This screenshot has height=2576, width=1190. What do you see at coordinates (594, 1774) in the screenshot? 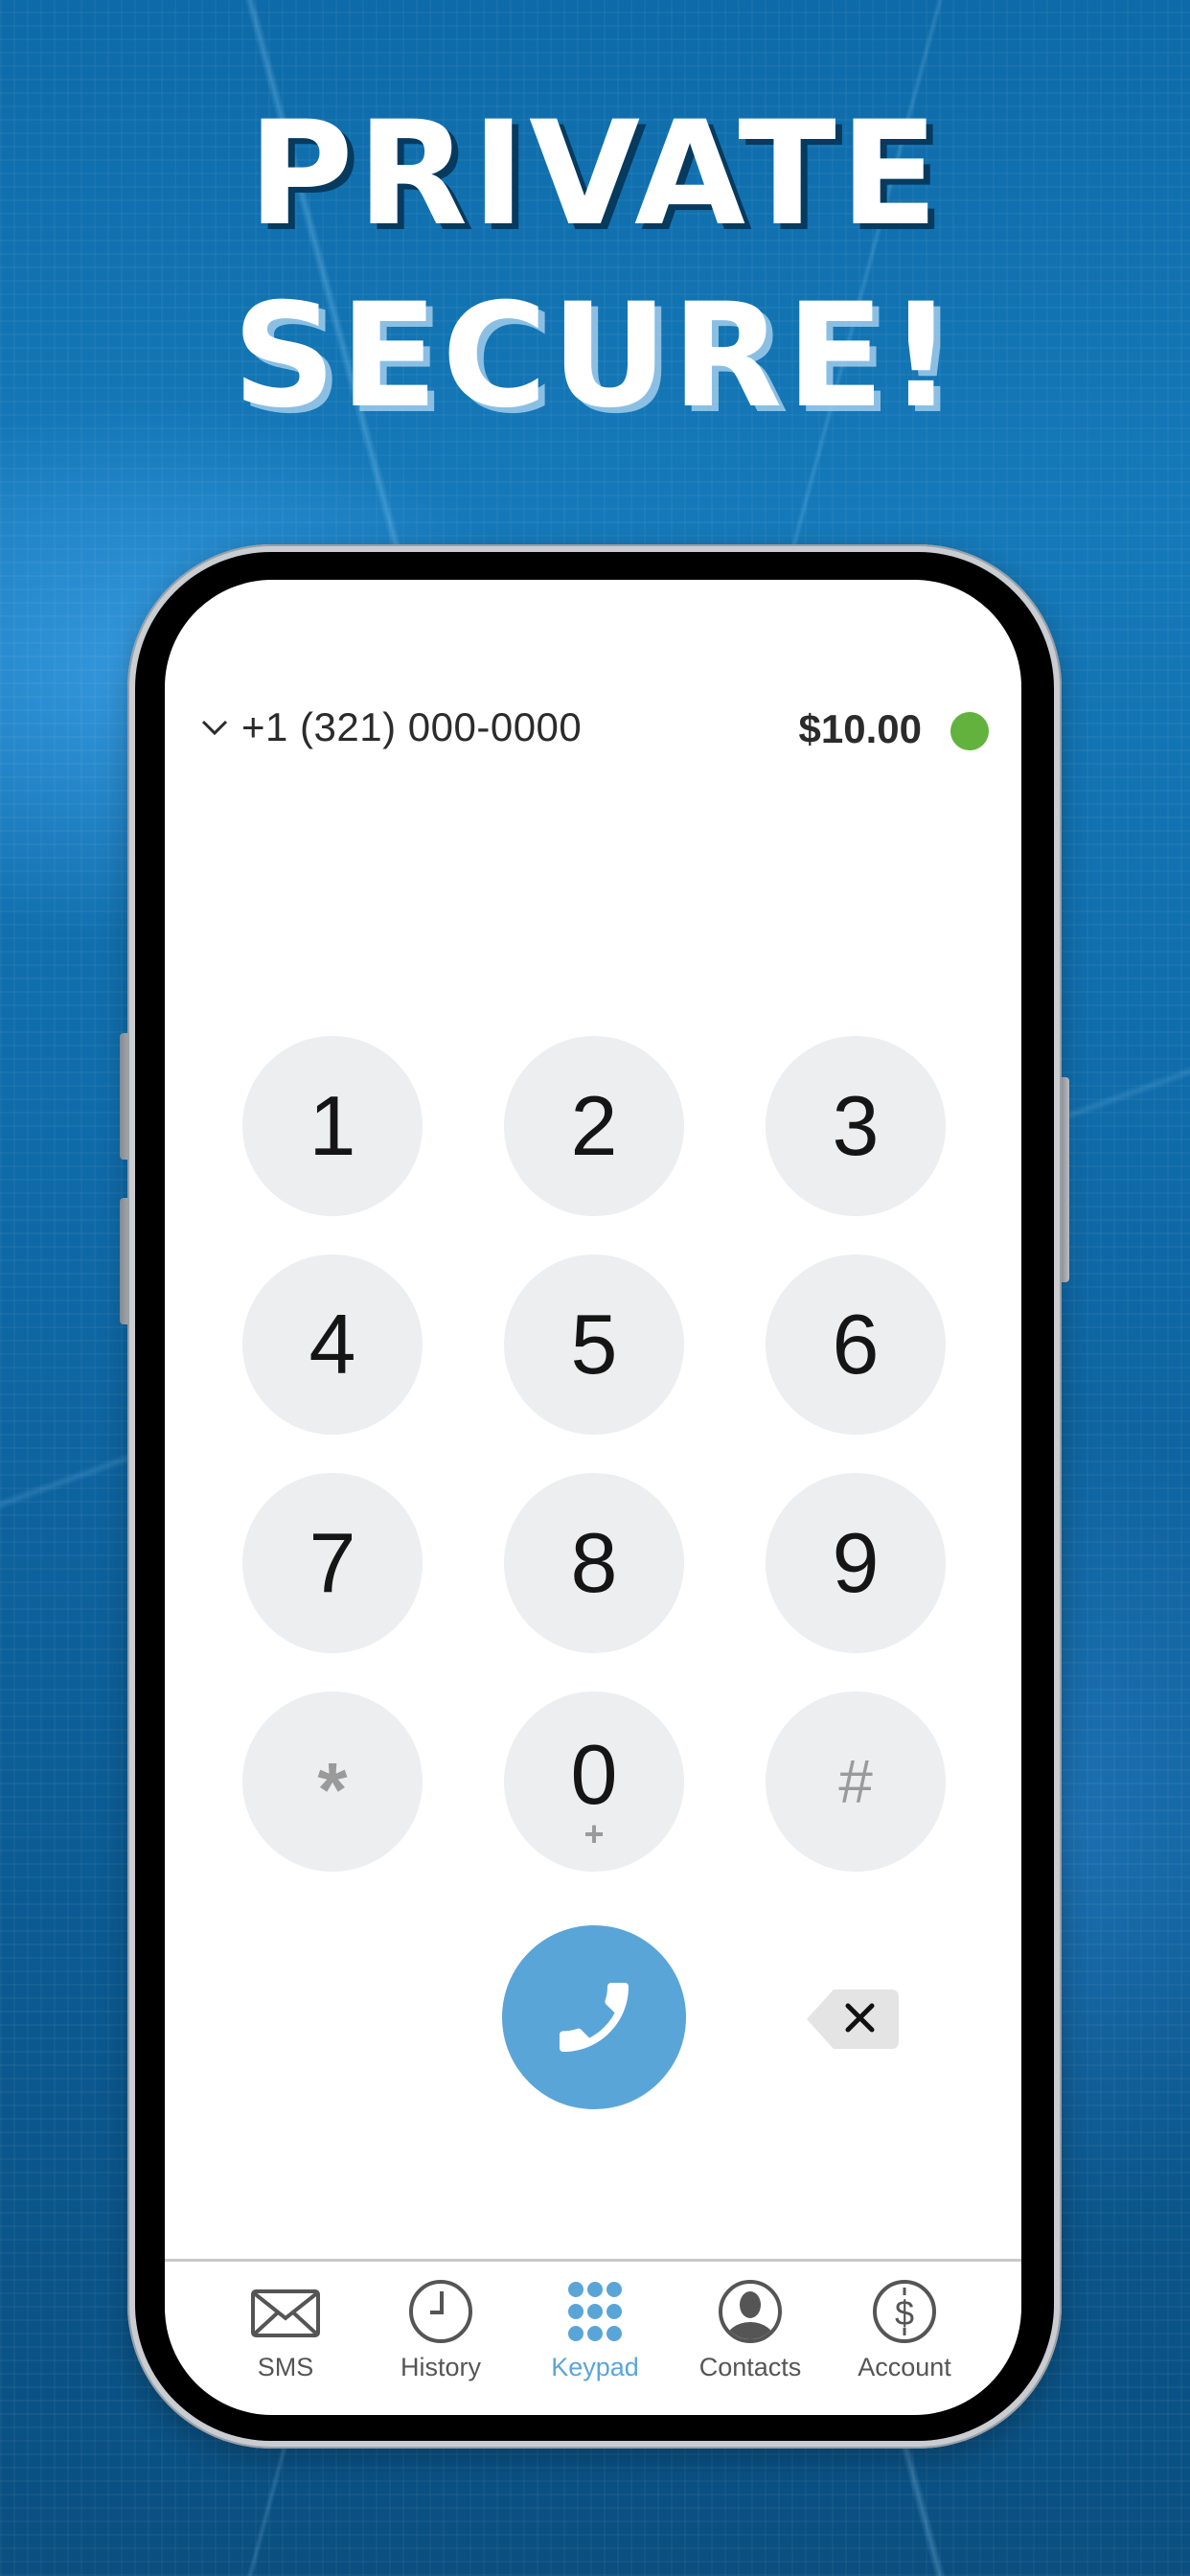
I see `key-digit: 0` at bounding box center [594, 1774].